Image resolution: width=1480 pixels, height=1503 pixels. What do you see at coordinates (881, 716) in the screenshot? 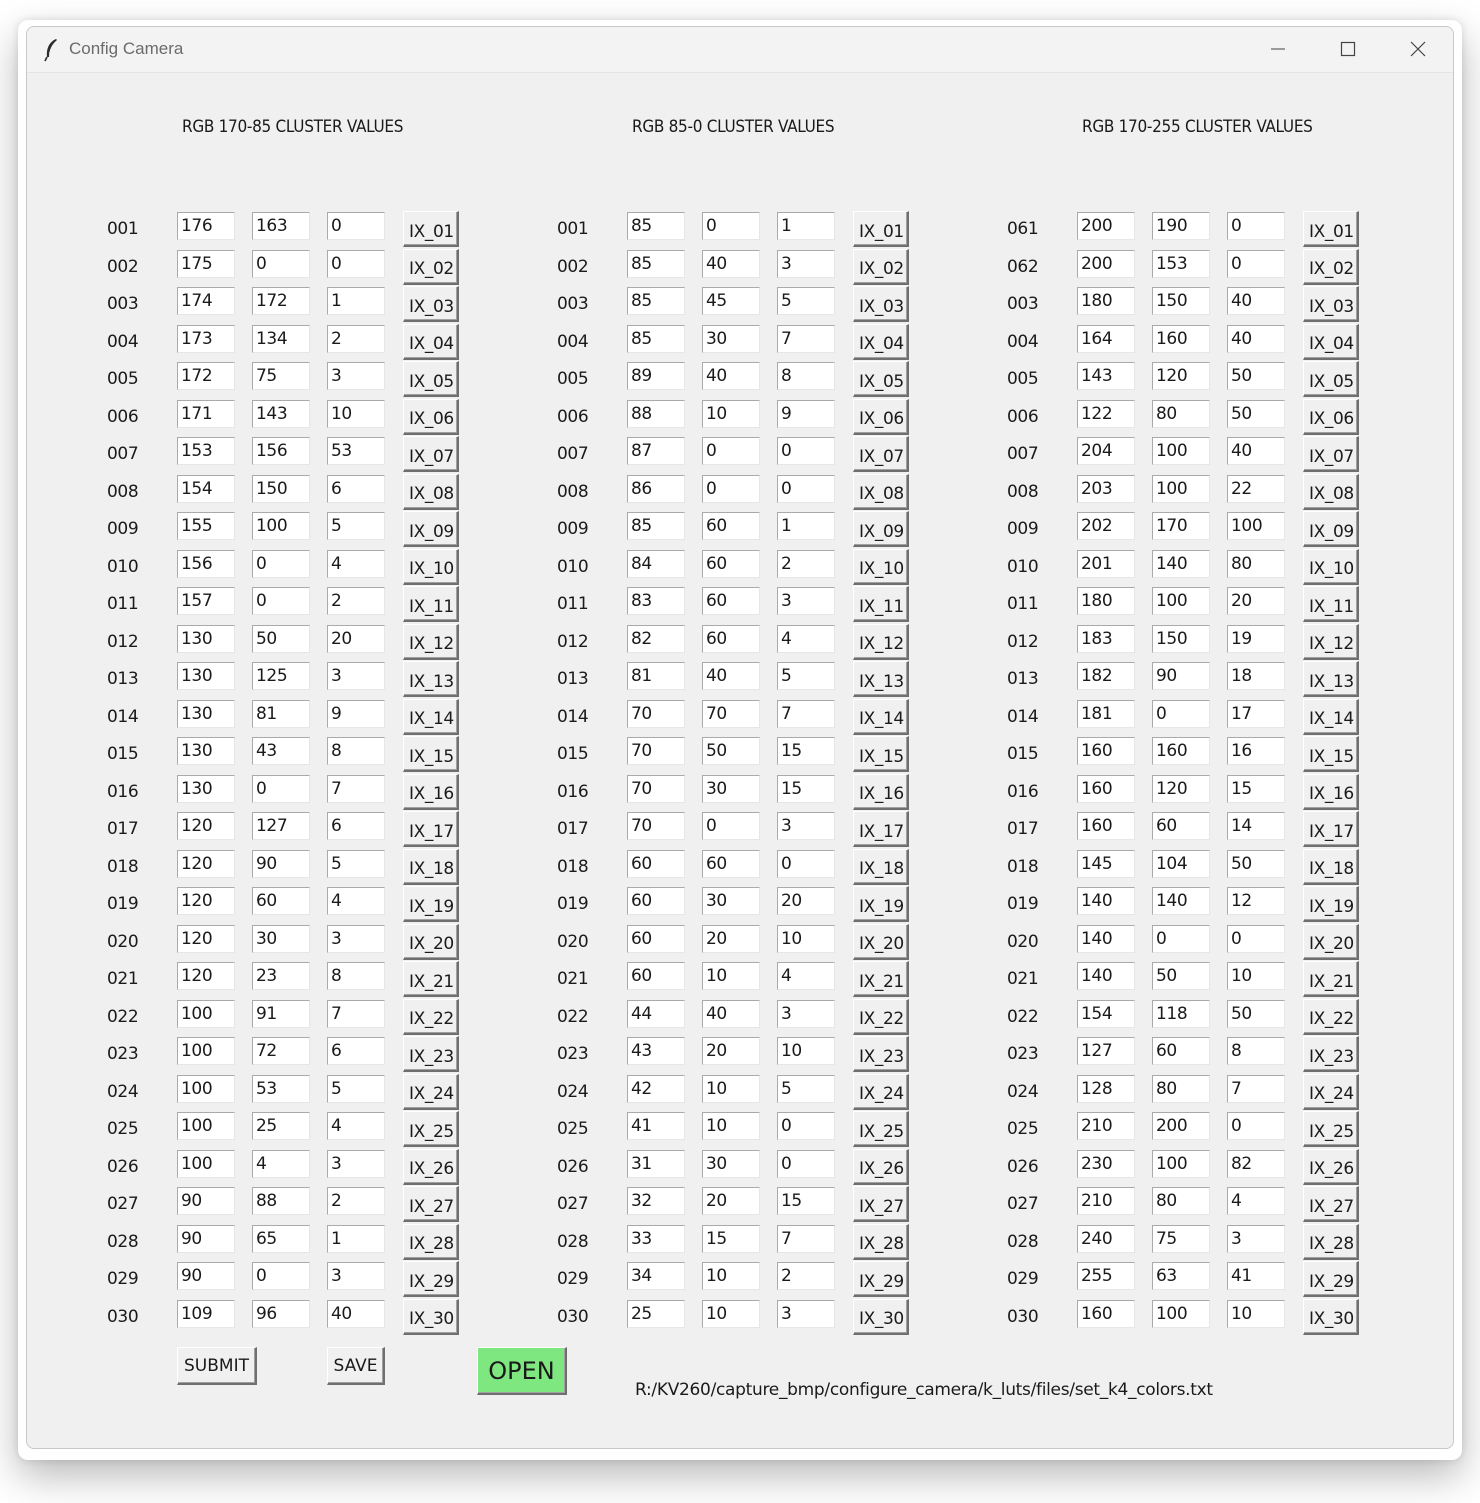
I see `ix-button: IX_14` at bounding box center [881, 716].